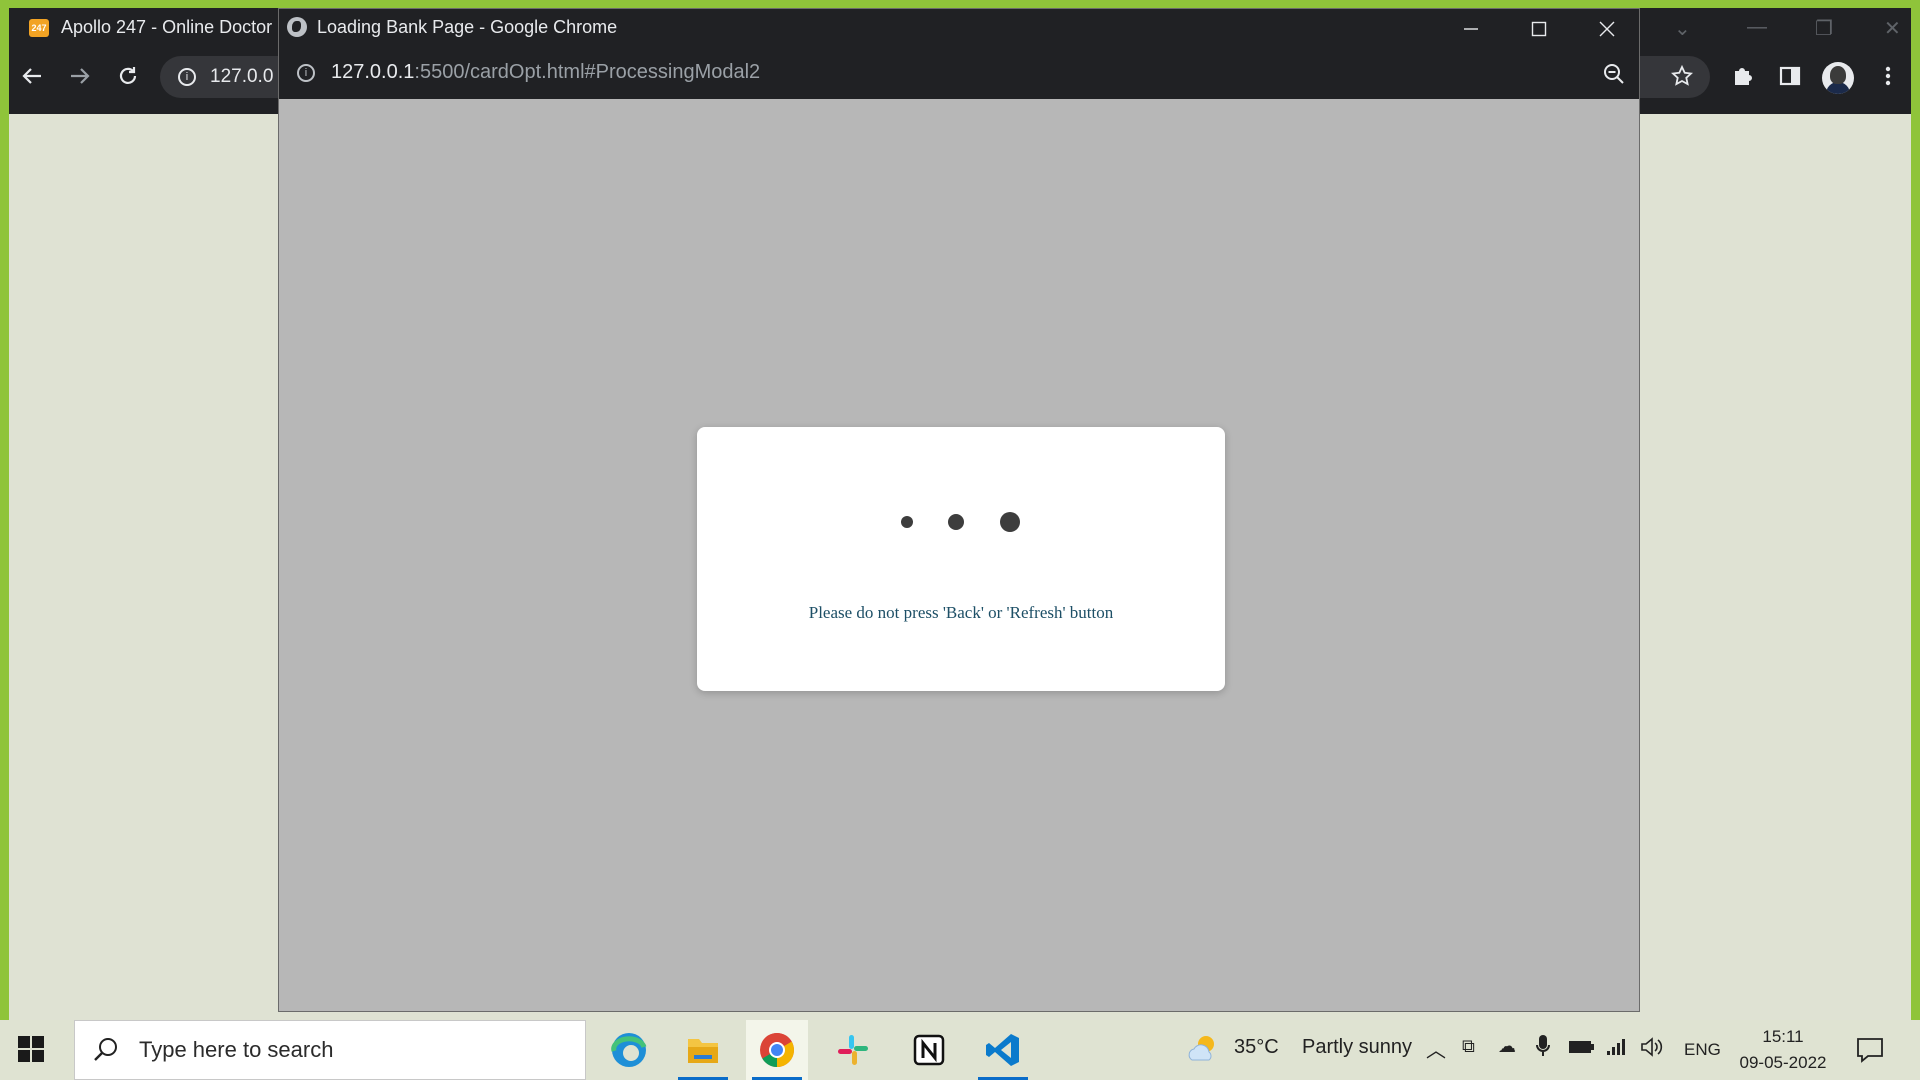 This screenshot has width=1920, height=1080. What do you see at coordinates (1468, 1046) in the screenshot?
I see `meet-now-icon: ⧉` at bounding box center [1468, 1046].